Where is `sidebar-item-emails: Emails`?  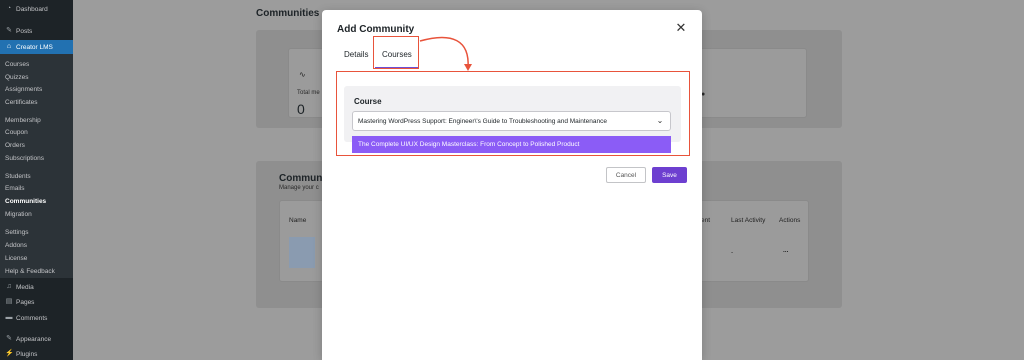 sidebar-item-emails: Emails is located at coordinates (36, 188).